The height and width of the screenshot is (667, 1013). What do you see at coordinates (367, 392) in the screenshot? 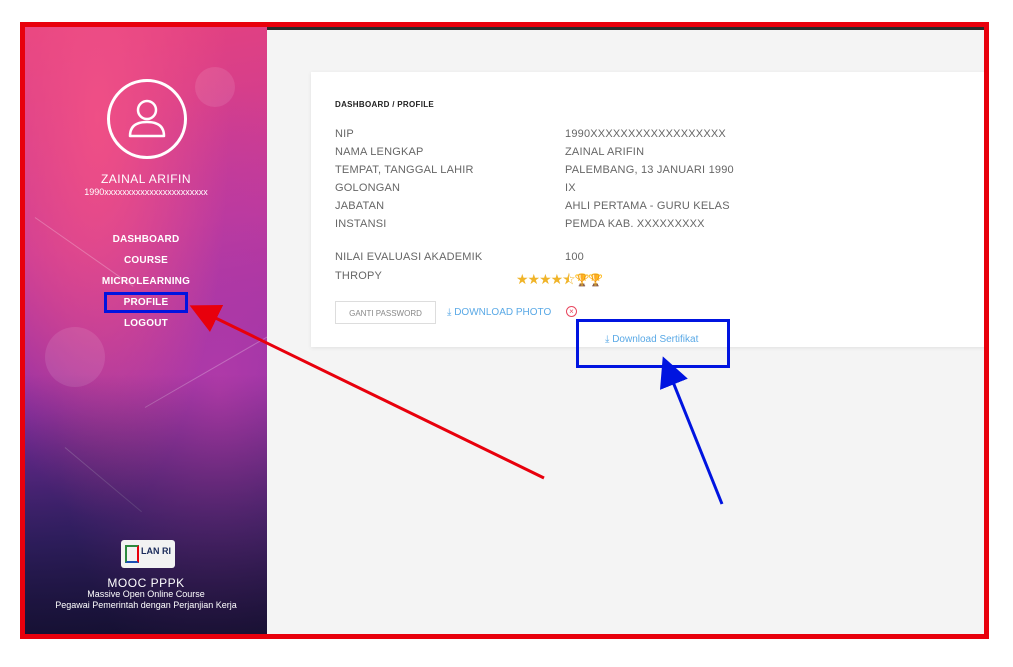
I see `red-arrow` at bounding box center [367, 392].